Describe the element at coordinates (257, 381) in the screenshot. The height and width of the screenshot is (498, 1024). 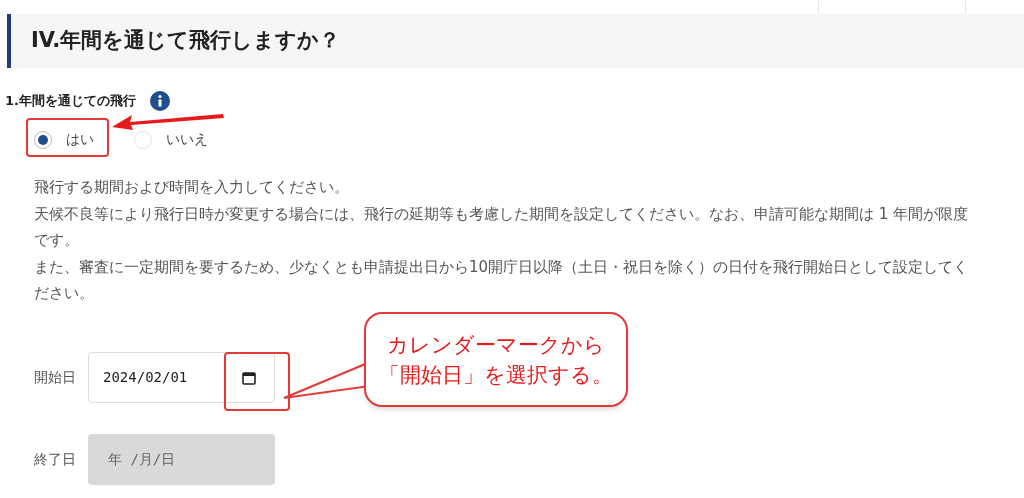
I see `highlight-frame` at that location.